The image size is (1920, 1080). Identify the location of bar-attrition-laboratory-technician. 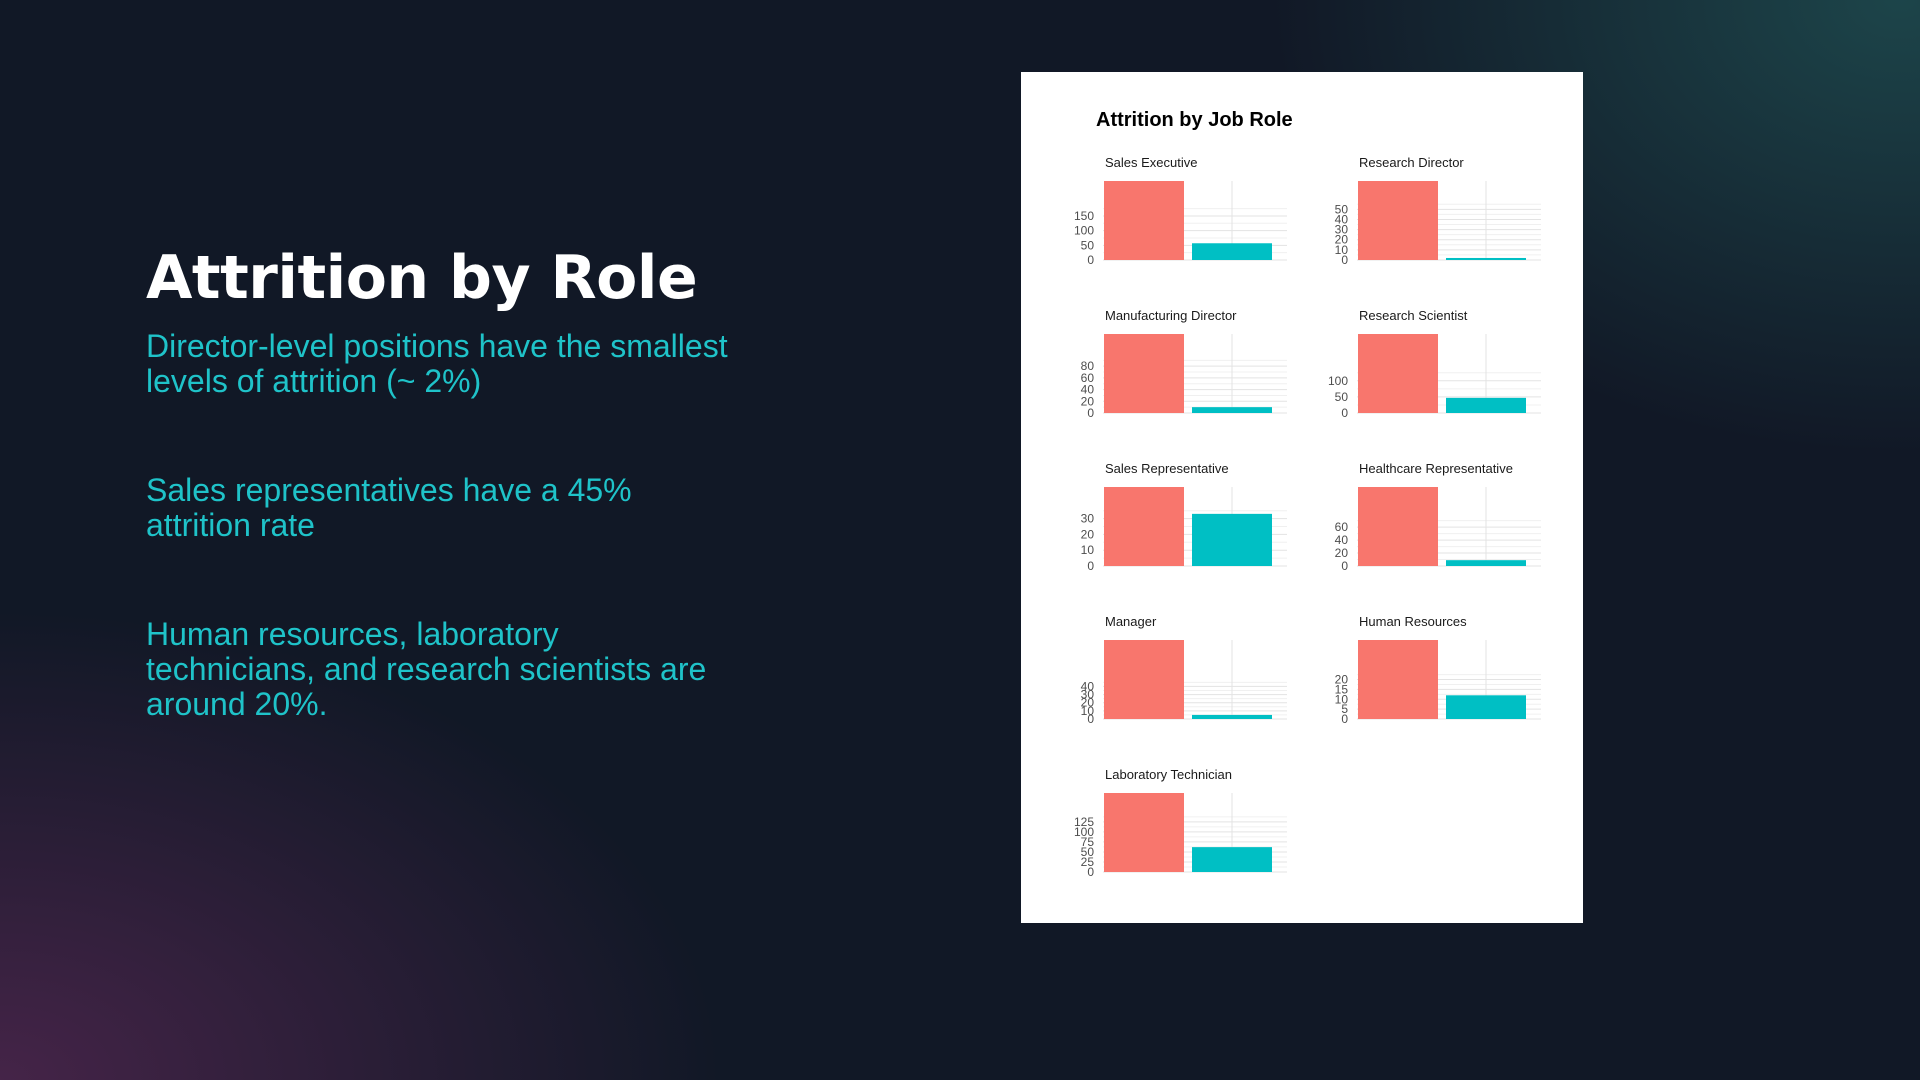
(1232, 859).